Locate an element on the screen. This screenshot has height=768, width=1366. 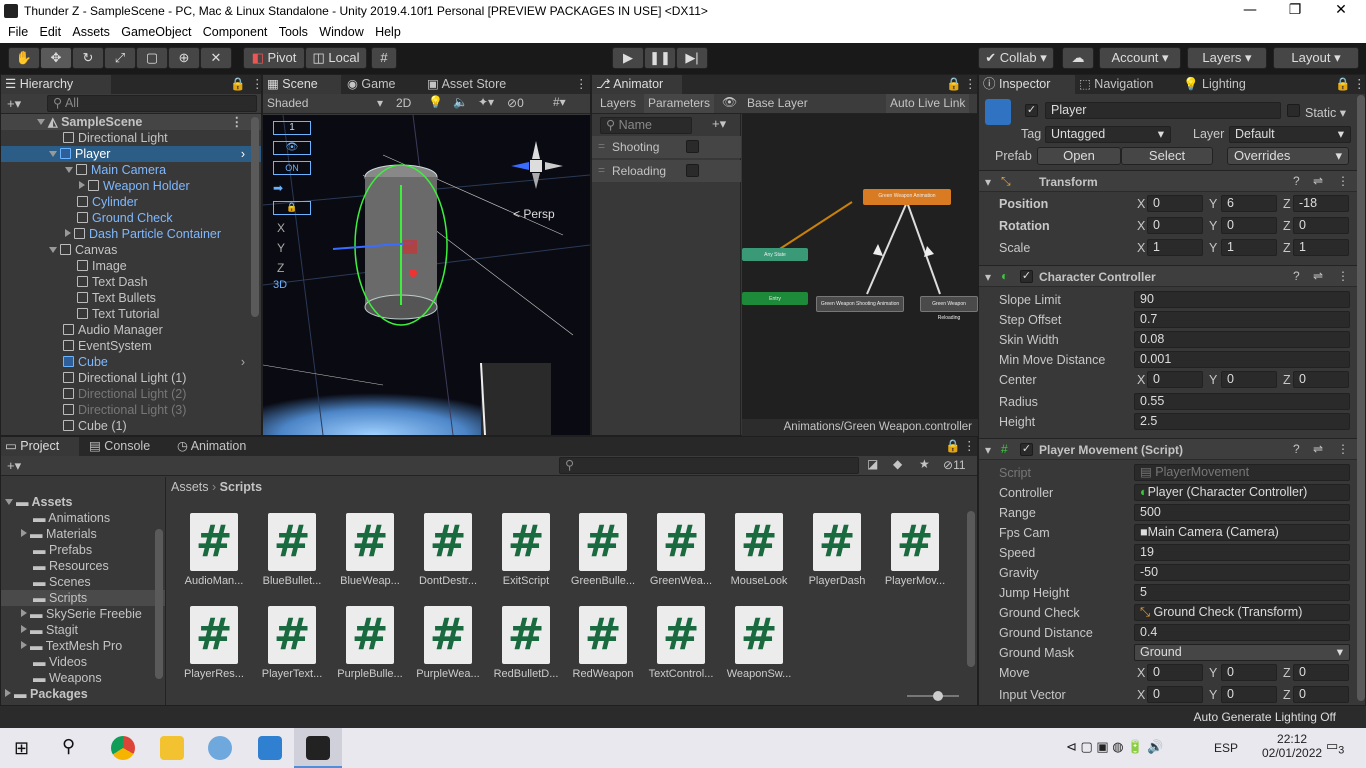
input-vector-z-field: 0 is located at coordinates (1321, 694).